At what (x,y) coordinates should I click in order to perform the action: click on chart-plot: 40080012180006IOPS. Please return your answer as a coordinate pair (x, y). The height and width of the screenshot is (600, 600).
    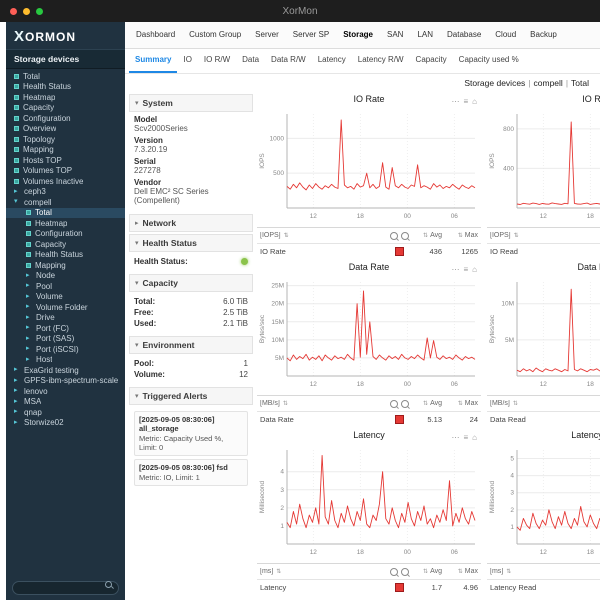
    Looking at the image, I should click on (543, 165).